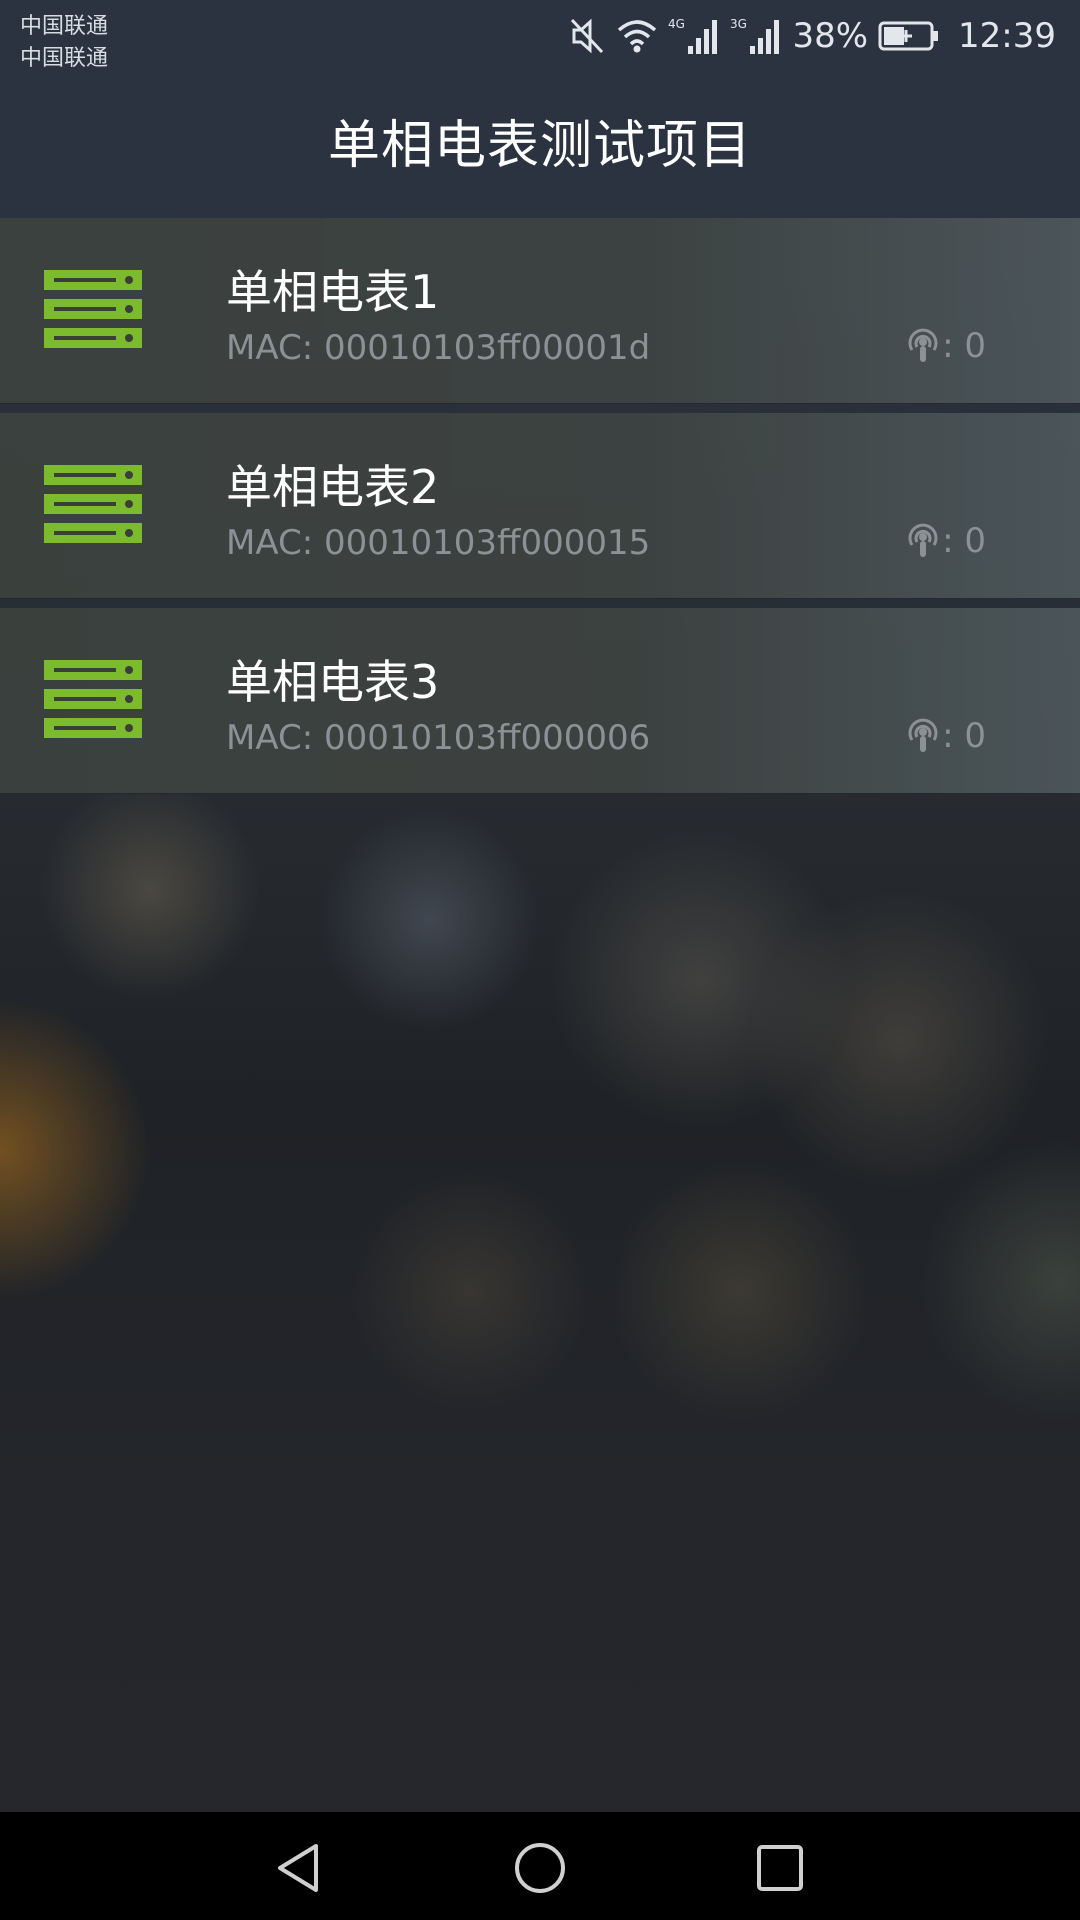 Image resolution: width=1080 pixels, height=1920 pixels. I want to click on back-icon, so click(300, 1868).